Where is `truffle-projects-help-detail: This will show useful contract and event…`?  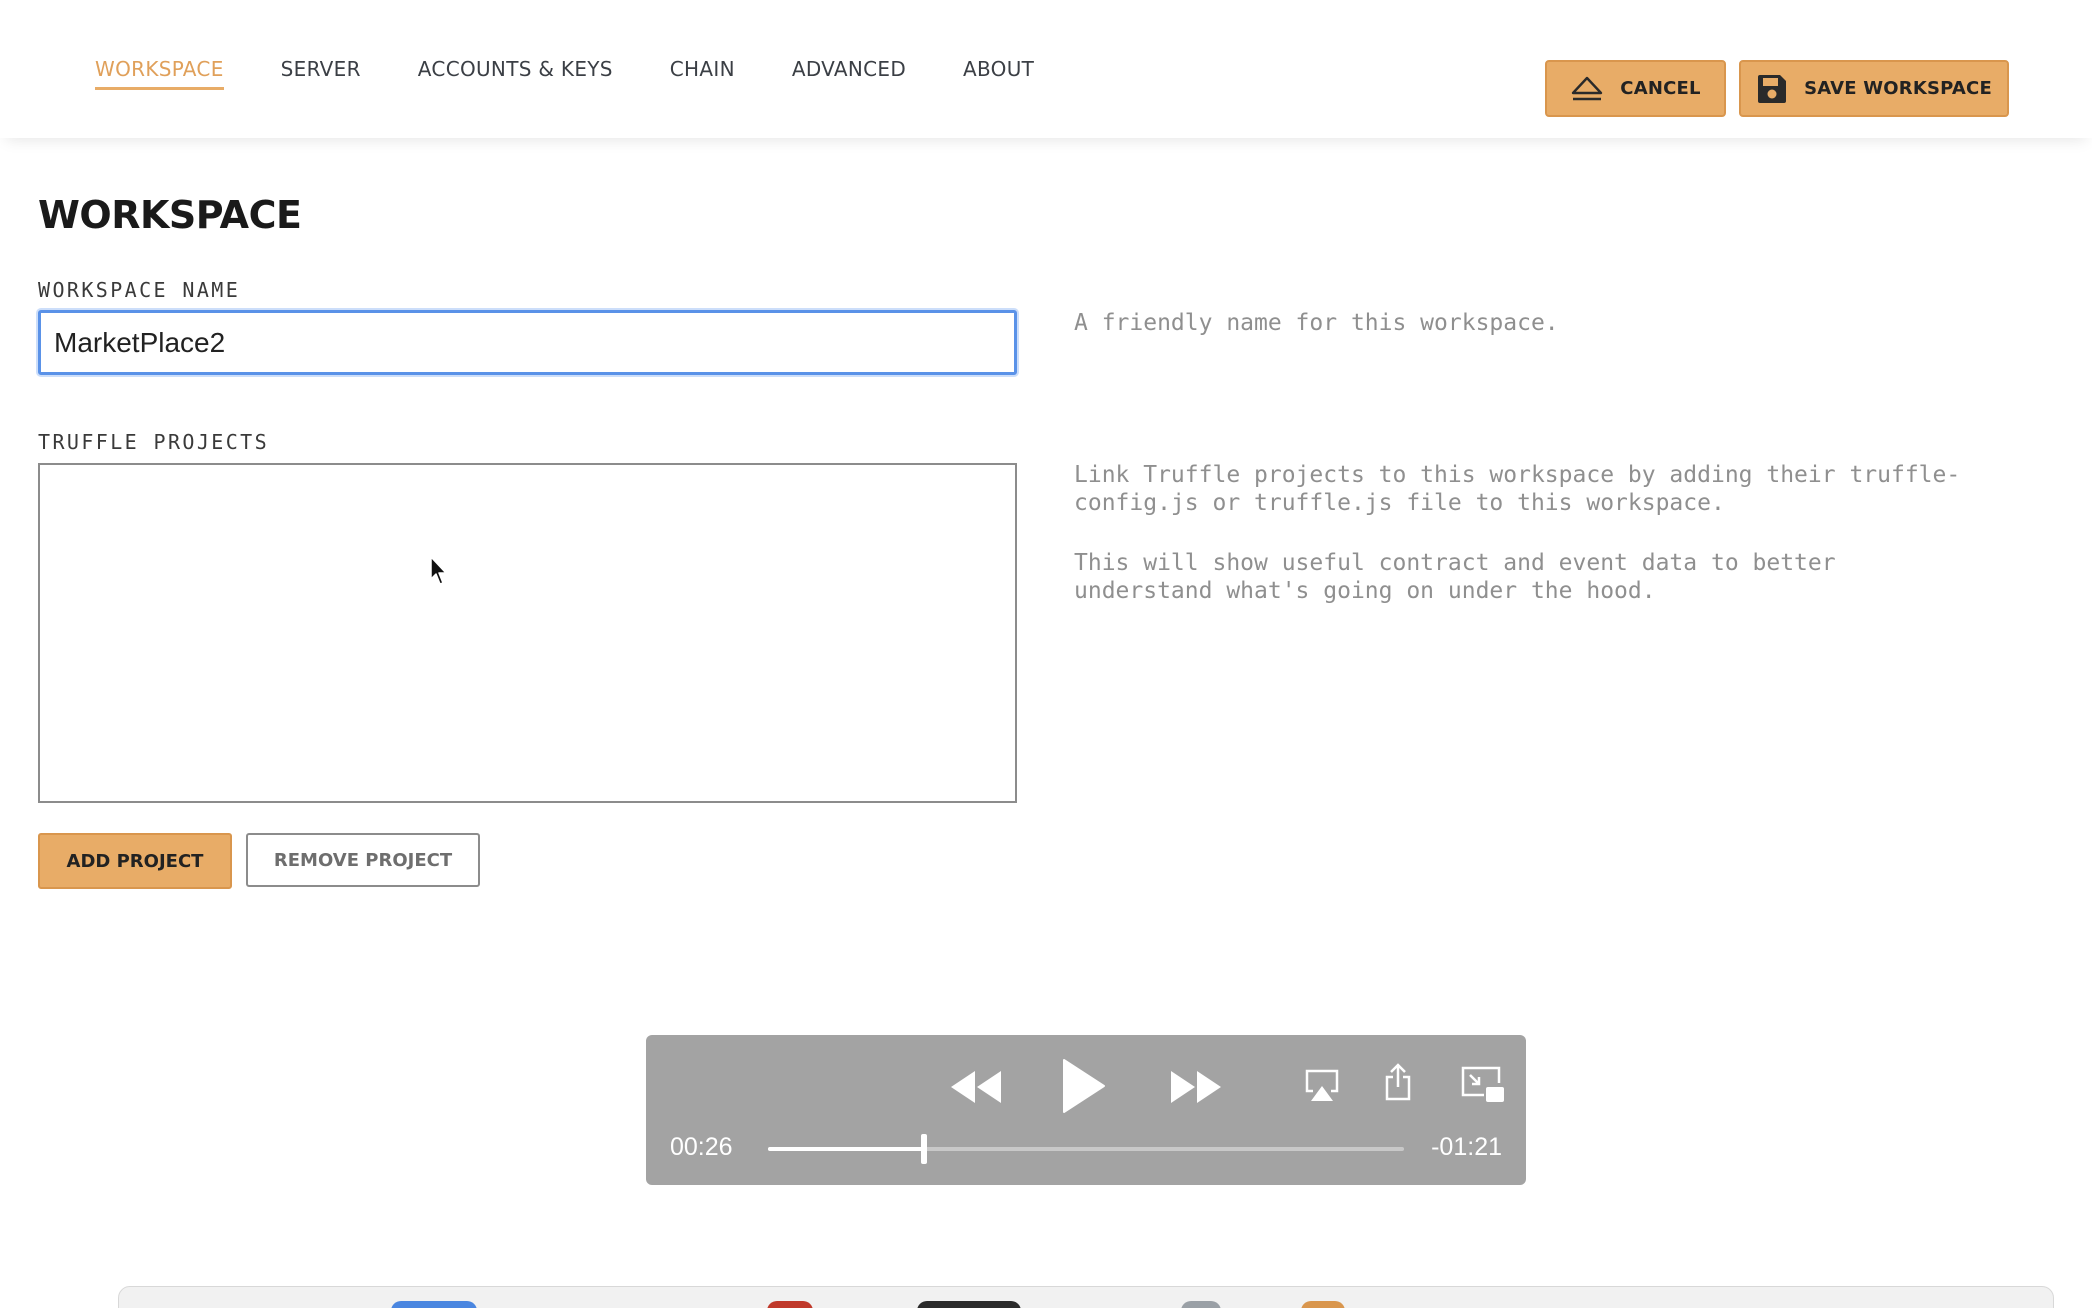
truffle-projects-help-detail: This will show useful contract and event… is located at coordinates (1455, 577).